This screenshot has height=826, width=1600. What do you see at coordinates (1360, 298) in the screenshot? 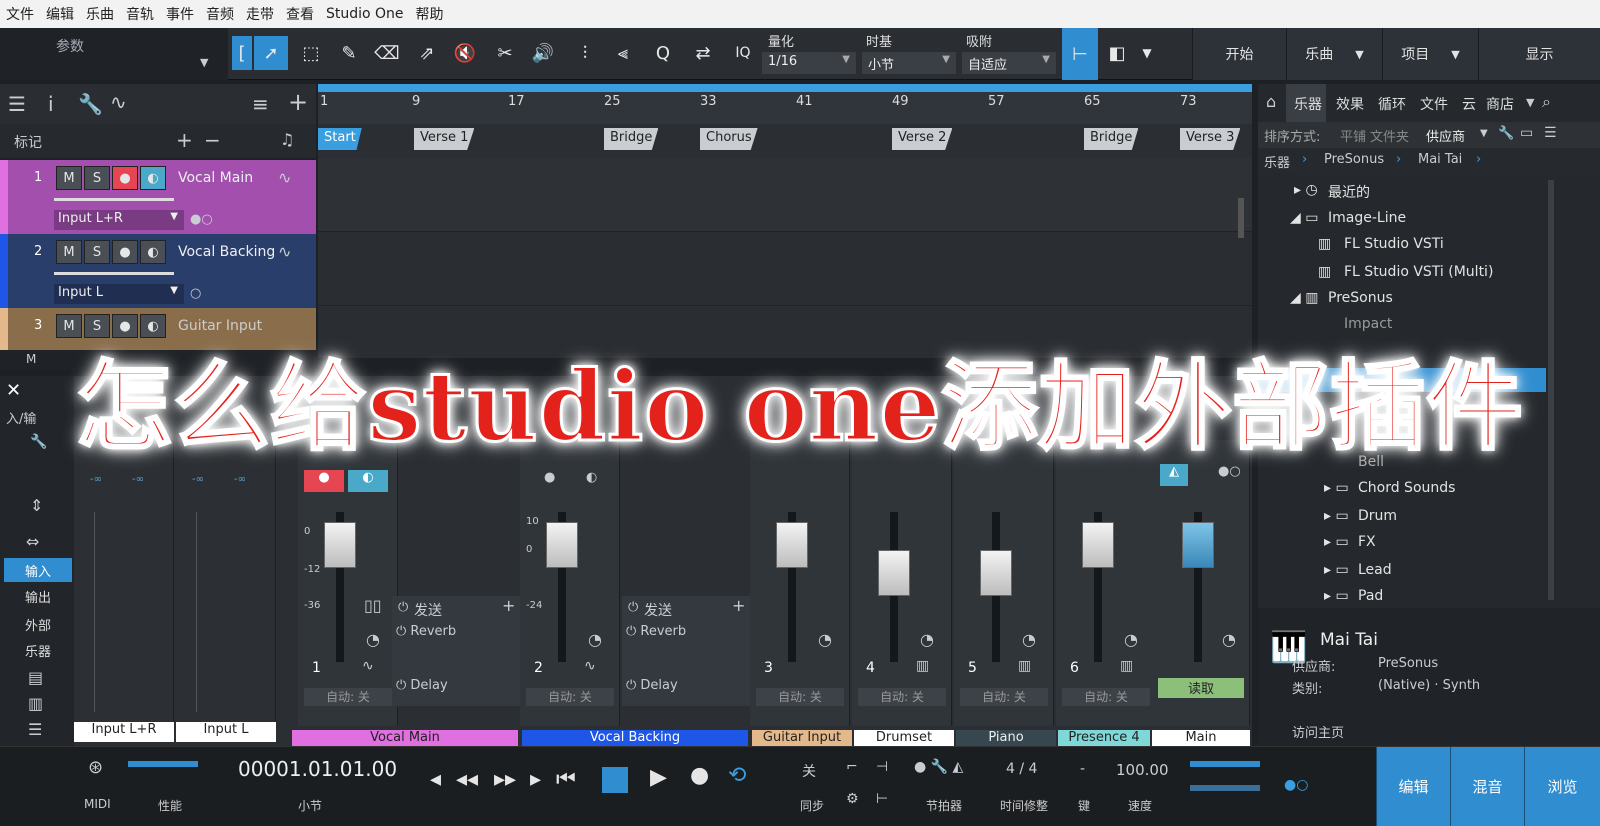
I see `tree-item: PreSonus` at bounding box center [1360, 298].